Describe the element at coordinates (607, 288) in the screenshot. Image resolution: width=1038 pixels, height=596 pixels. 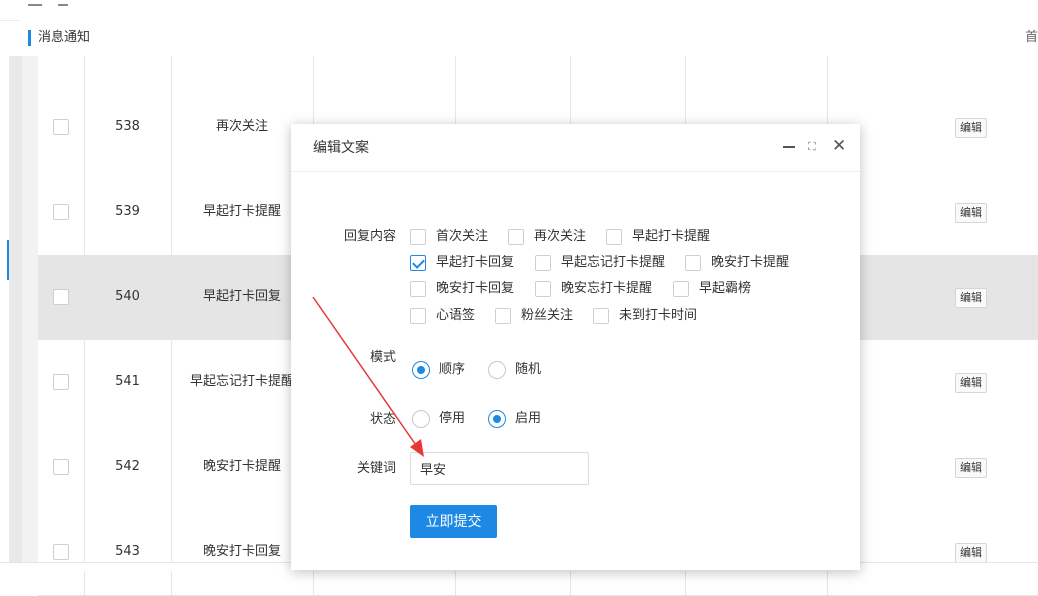
I see `reply-option-label: 晚安忘打卡提醒` at that location.